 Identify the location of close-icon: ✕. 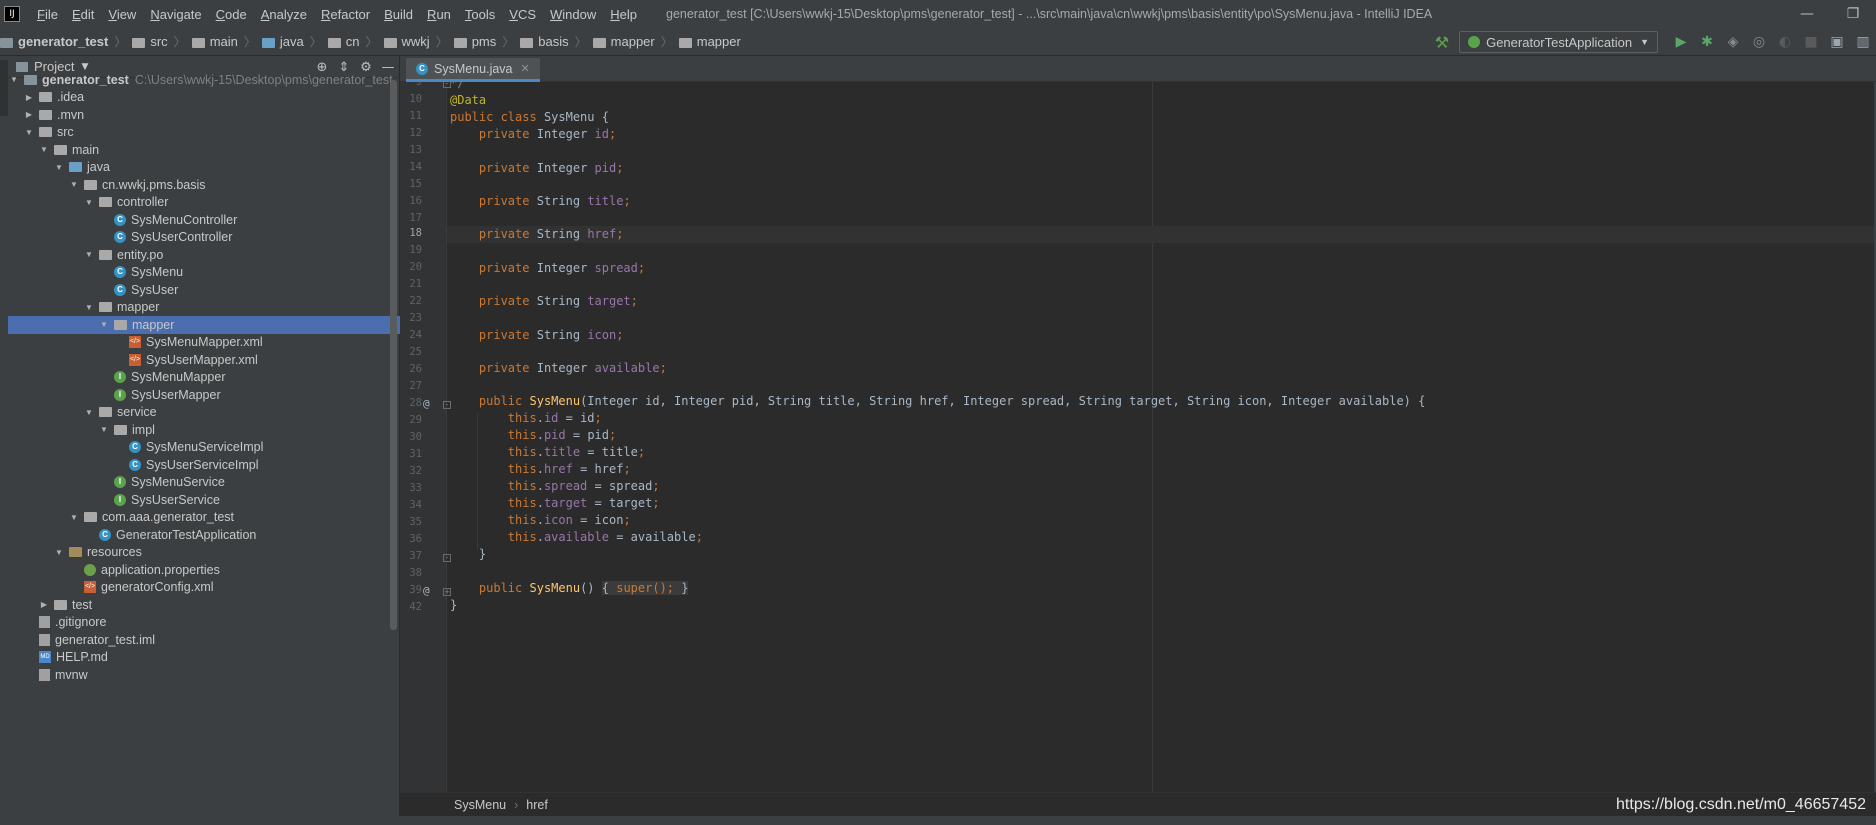
(525, 68).